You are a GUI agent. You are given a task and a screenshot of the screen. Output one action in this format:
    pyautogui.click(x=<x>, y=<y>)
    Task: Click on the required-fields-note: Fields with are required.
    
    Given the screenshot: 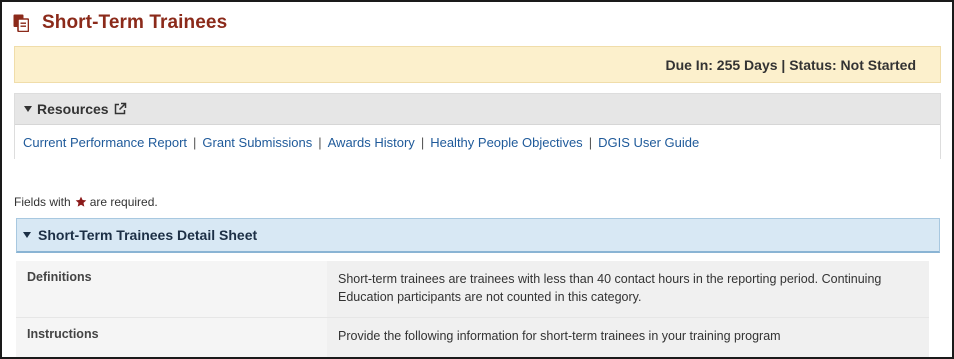 What is the action you would take?
    pyautogui.click(x=86, y=202)
    